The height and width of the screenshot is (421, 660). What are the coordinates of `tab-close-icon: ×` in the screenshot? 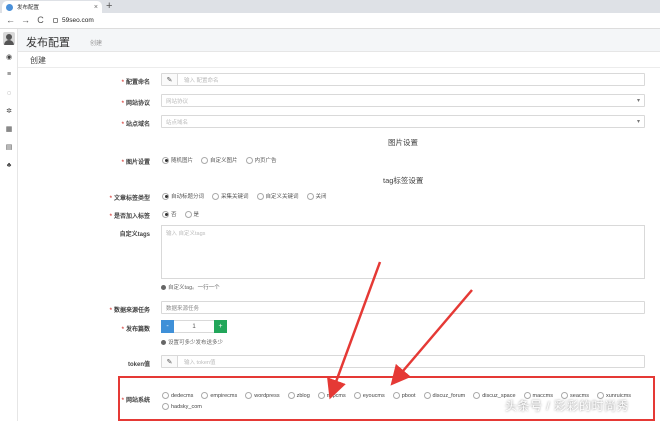 It's located at (96, 7).